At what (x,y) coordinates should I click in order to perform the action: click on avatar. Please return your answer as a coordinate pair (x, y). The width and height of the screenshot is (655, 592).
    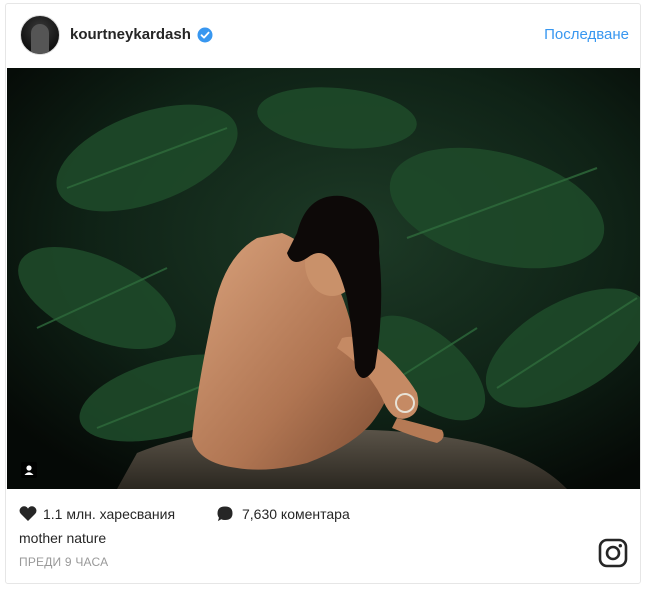
    Looking at the image, I should click on (40, 35).